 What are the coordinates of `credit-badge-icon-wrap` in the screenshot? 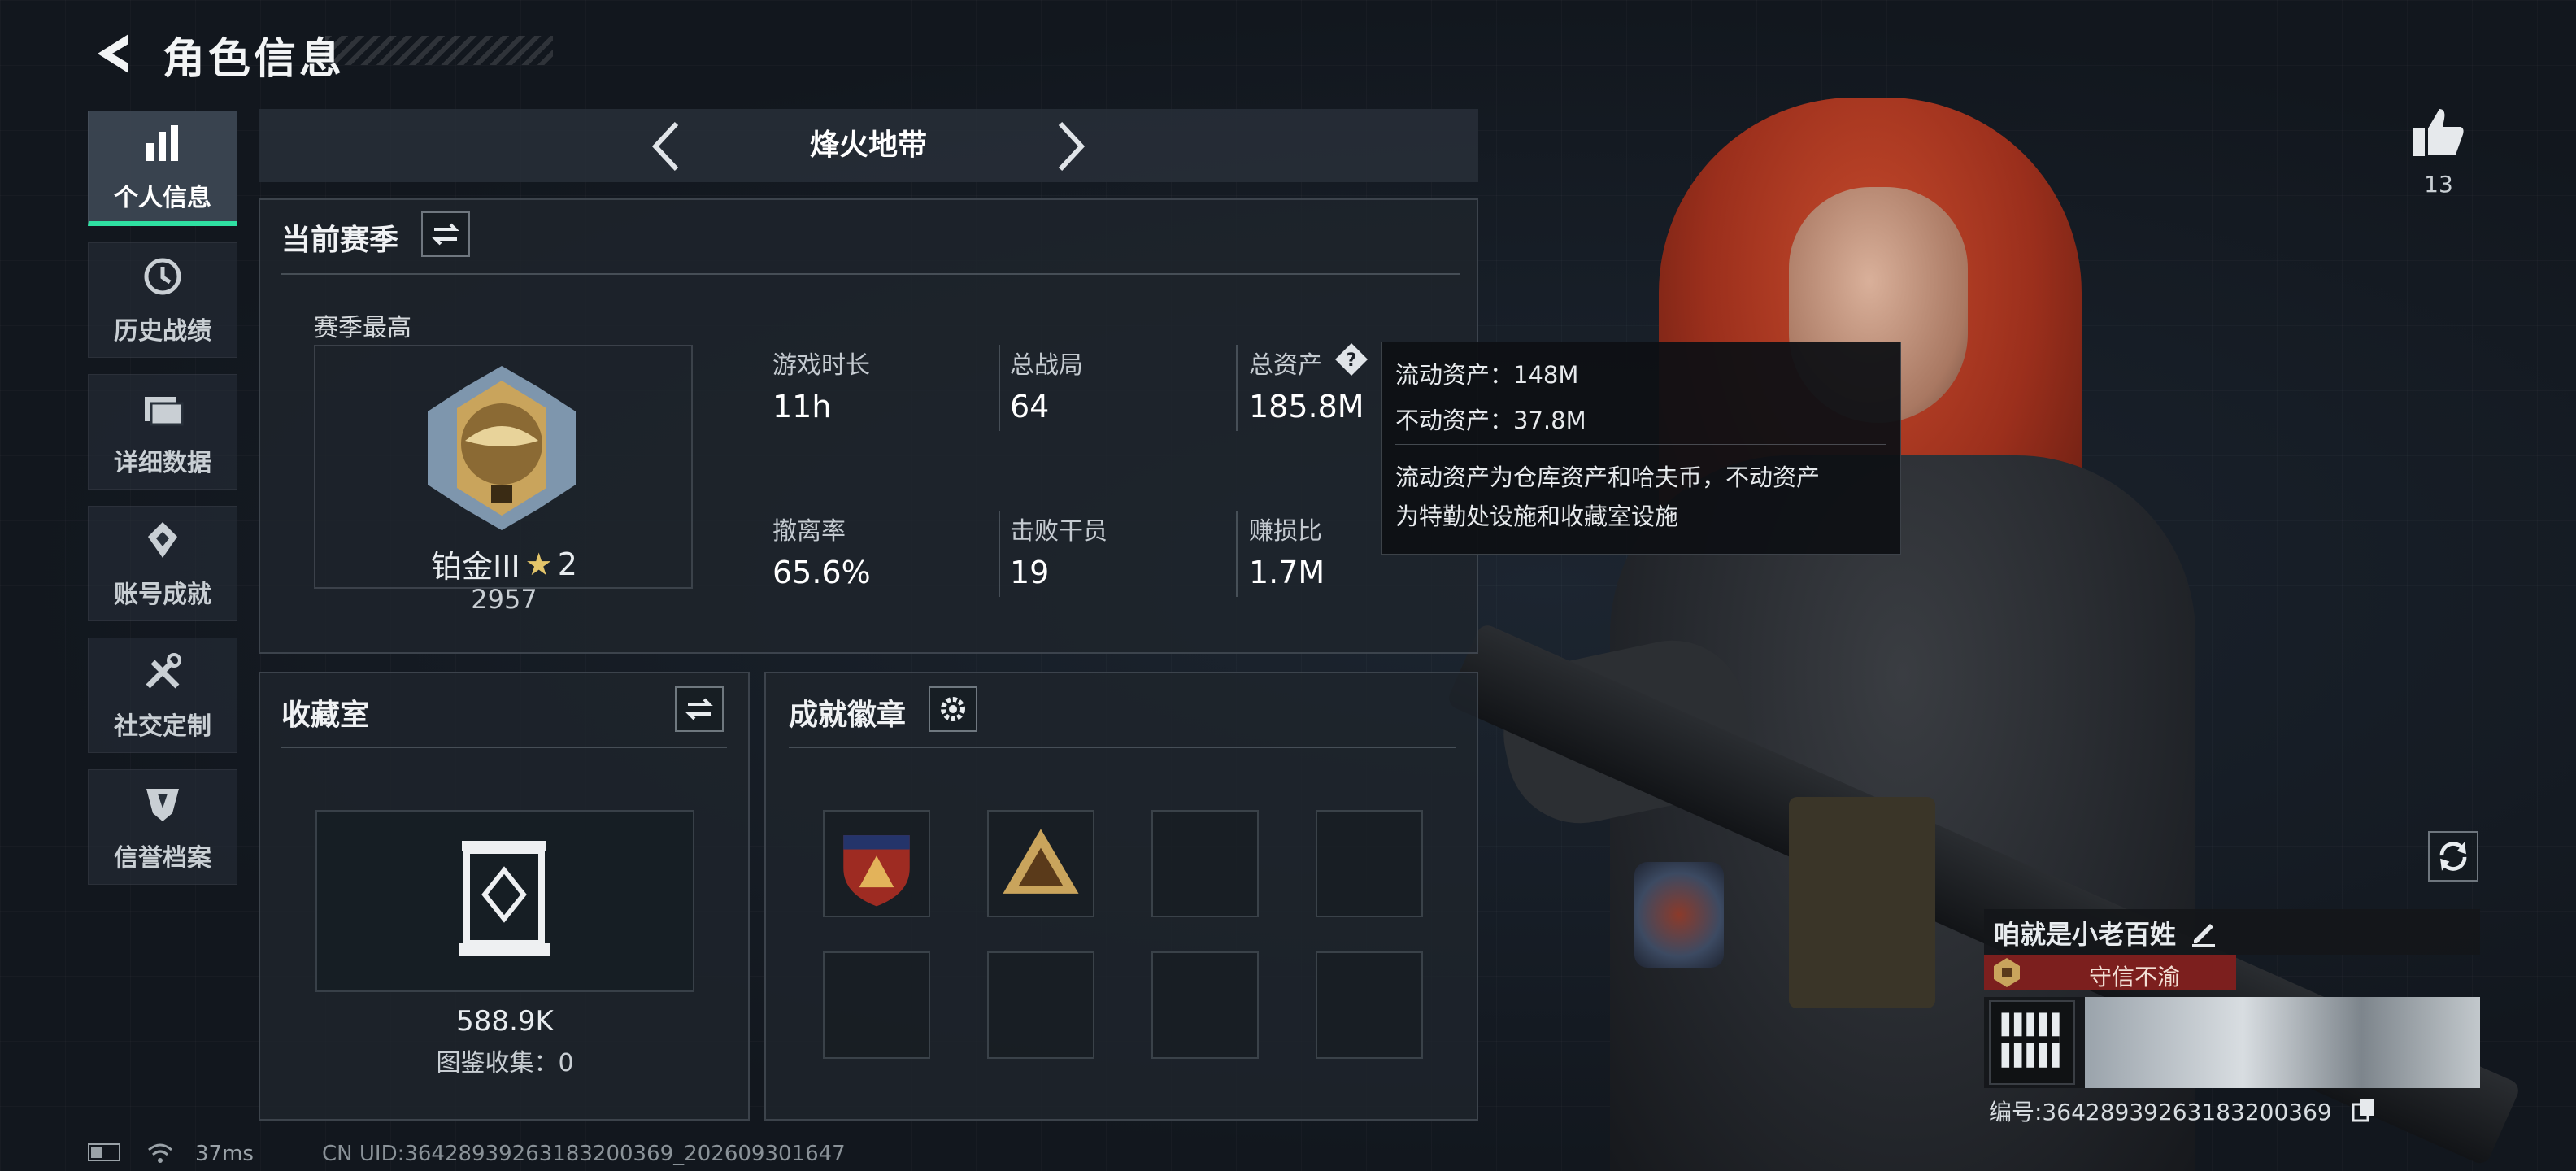 It's located at (2007, 972).